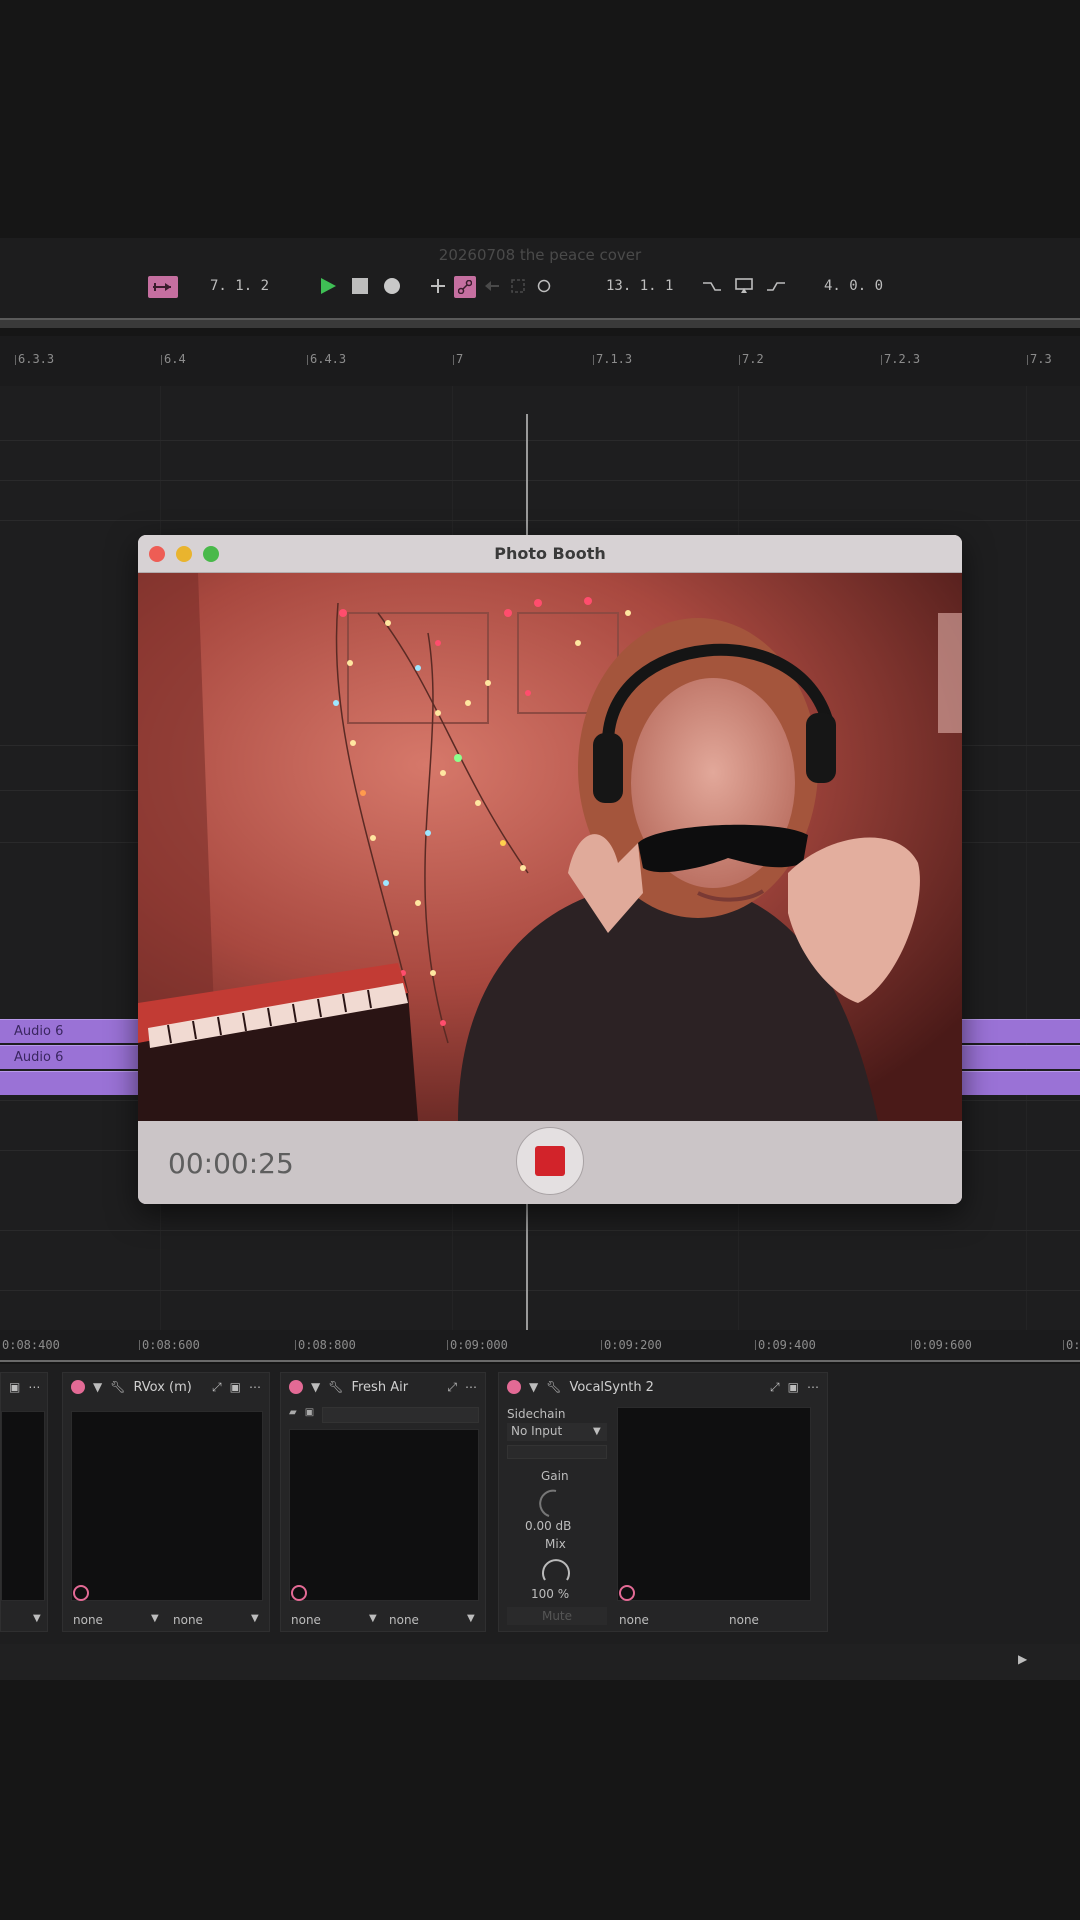  Describe the element at coordinates (492, 286) in the screenshot. I see `back-to-arrangement-button` at that location.